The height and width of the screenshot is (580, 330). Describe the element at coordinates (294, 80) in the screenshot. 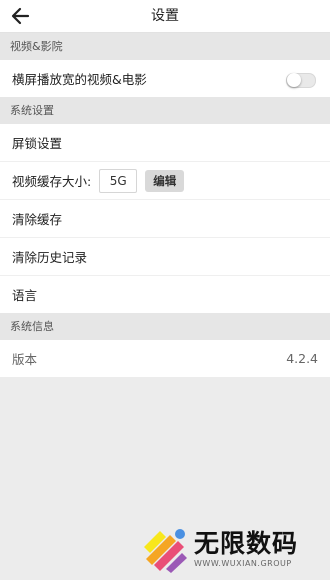

I see `toggle-knob` at that location.